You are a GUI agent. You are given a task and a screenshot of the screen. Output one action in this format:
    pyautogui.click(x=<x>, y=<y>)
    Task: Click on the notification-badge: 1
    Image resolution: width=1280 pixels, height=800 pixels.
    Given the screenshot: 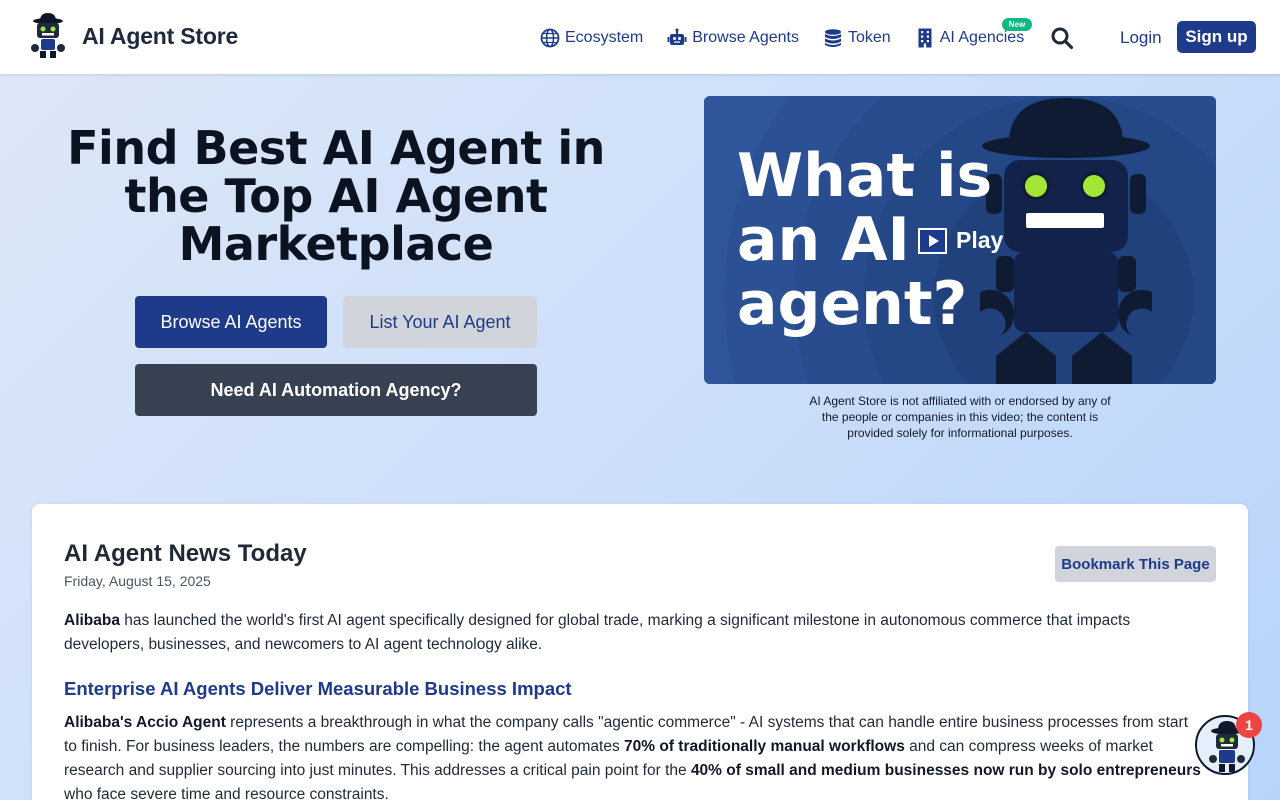 What is the action you would take?
    pyautogui.click(x=1249, y=725)
    